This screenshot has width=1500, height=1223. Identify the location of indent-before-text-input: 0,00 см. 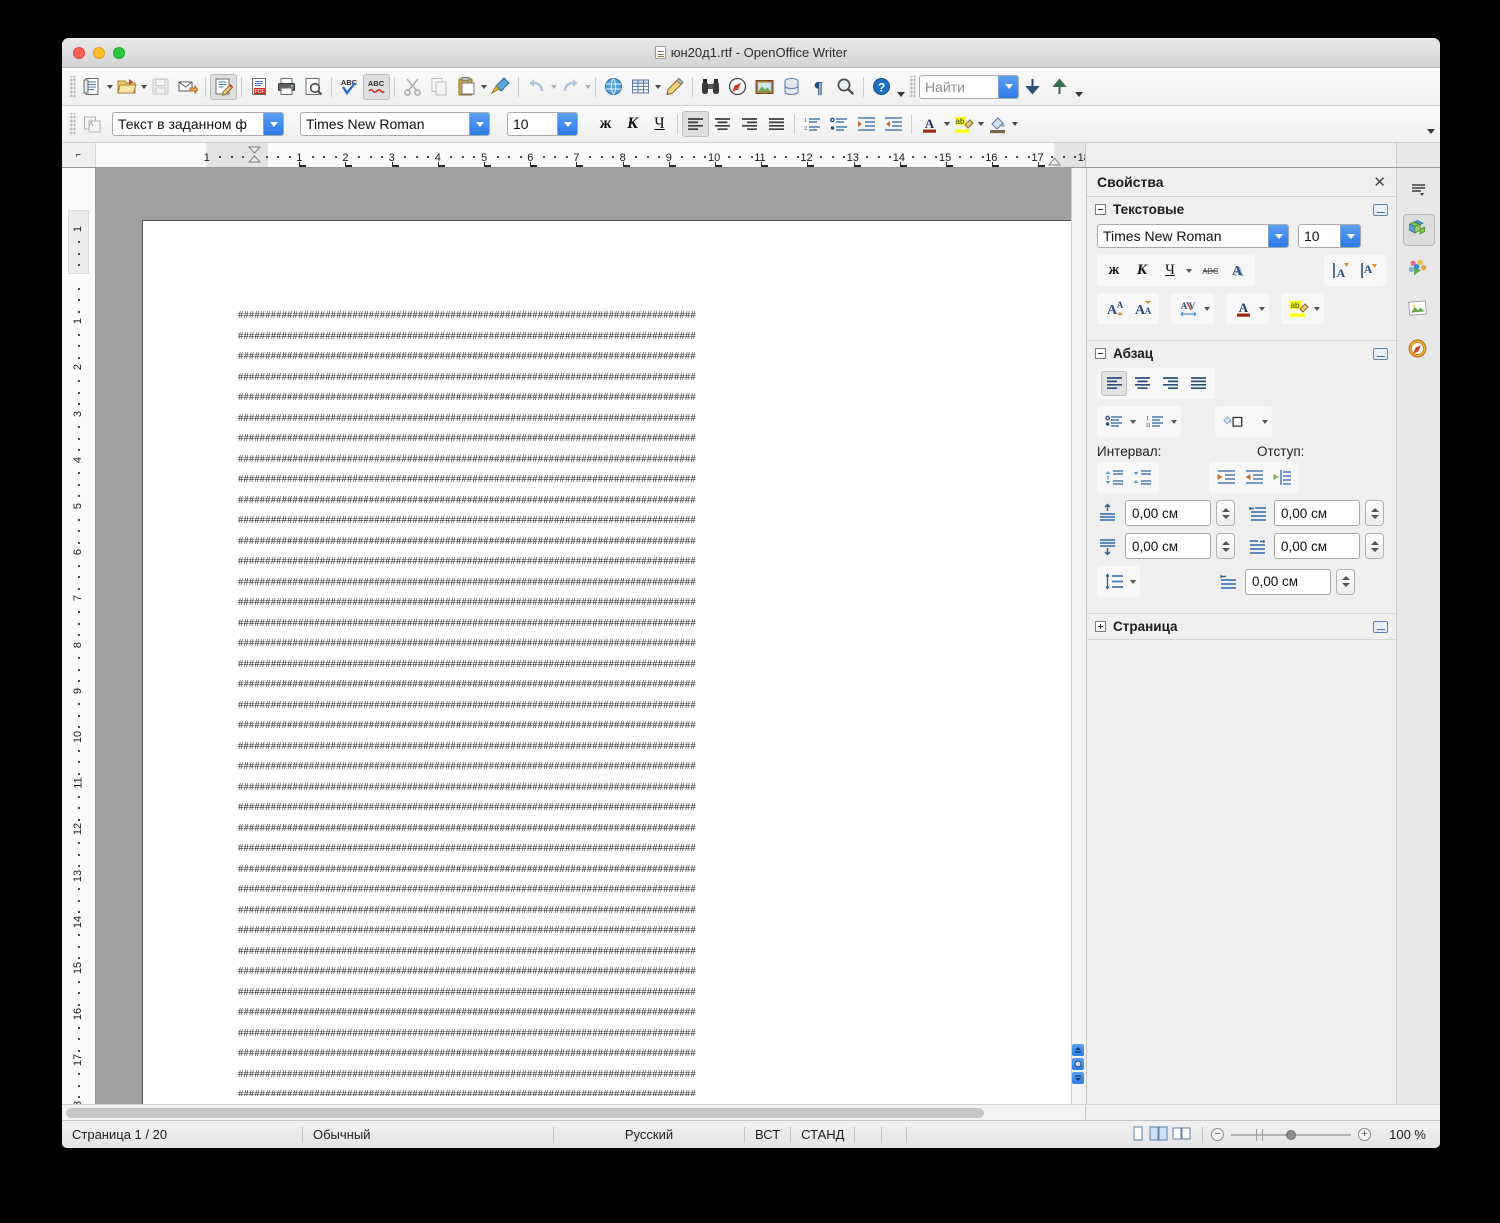
(1317, 513).